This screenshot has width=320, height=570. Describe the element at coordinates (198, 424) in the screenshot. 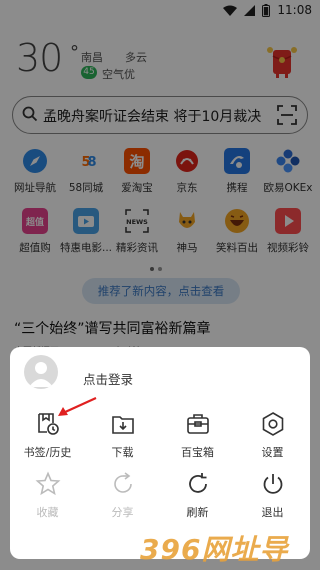

I see `toolbox-icon` at that location.